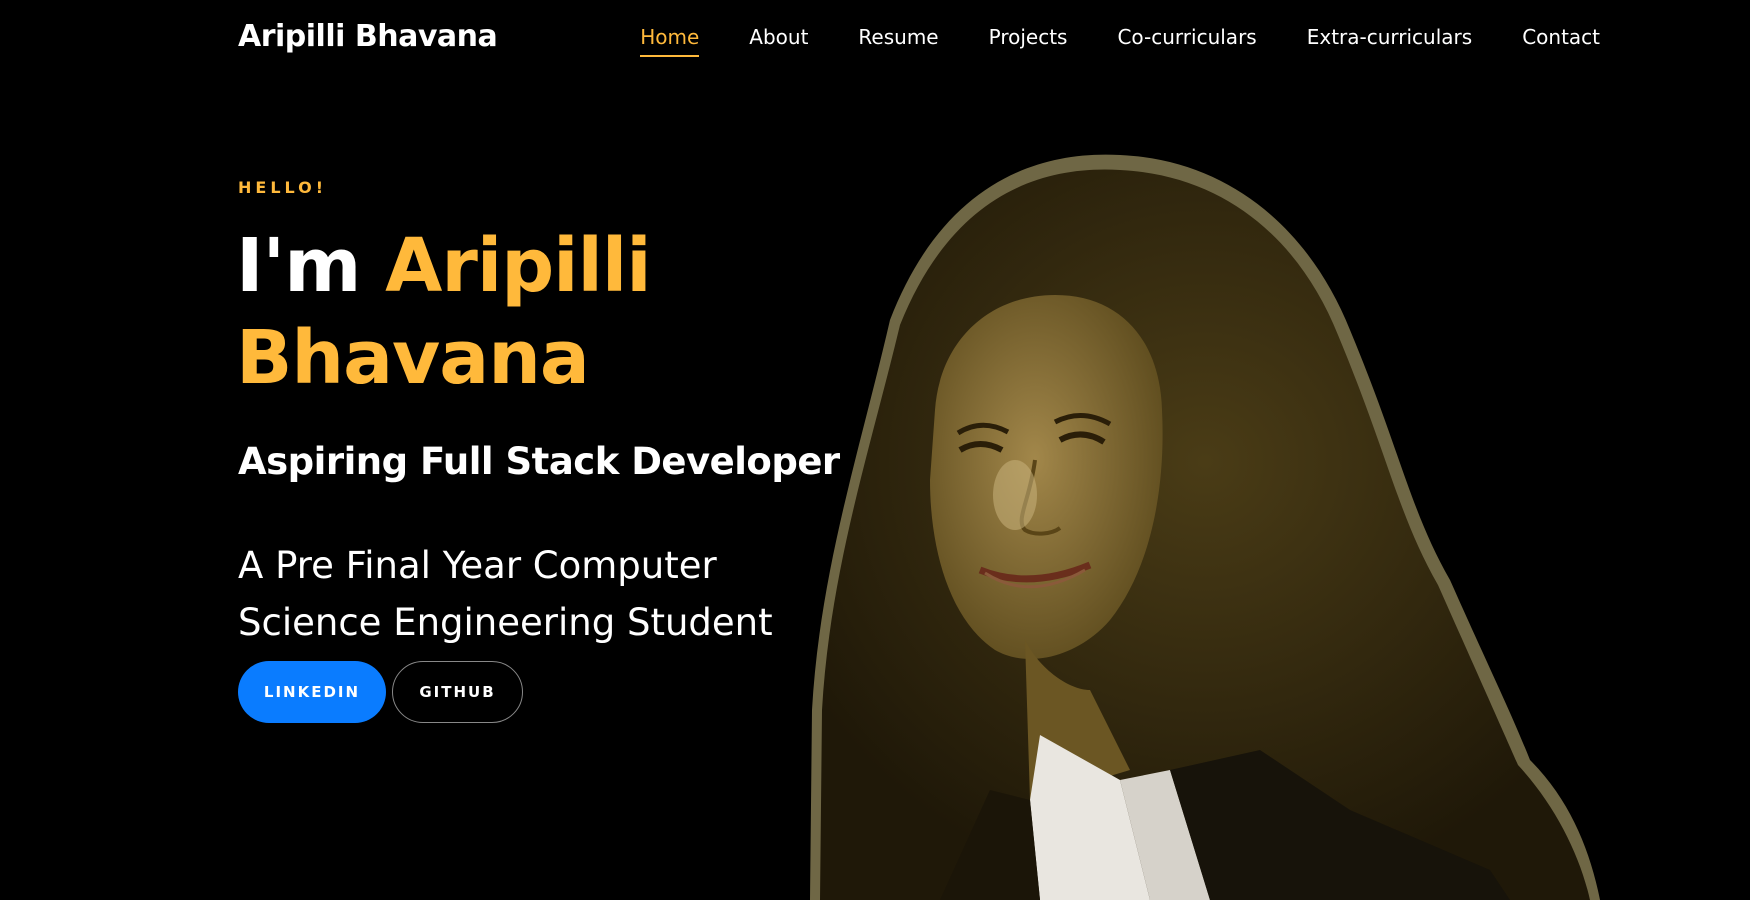  What do you see at coordinates (368, 36) in the screenshot?
I see `site-logo: Aripilli Bhavana` at bounding box center [368, 36].